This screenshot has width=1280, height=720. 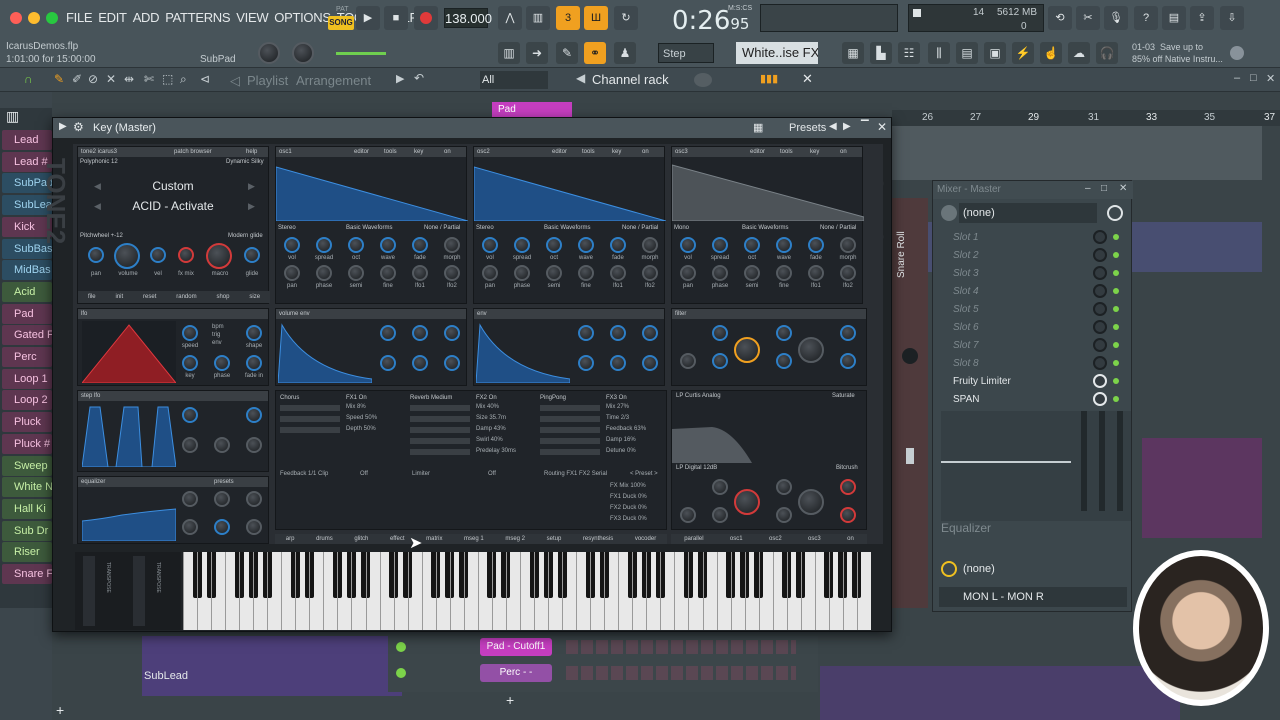 I want to click on filter-lfo3-knob, so click(x=784, y=361).